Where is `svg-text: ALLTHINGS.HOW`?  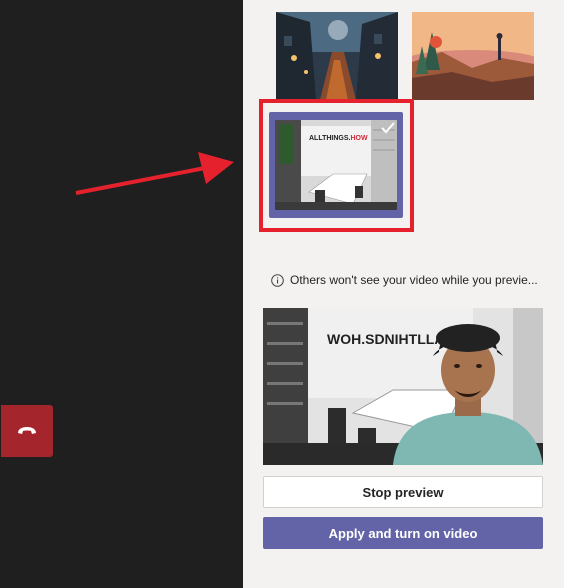
svg-text: ALLTHINGS.HOW is located at coordinates (338, 138).